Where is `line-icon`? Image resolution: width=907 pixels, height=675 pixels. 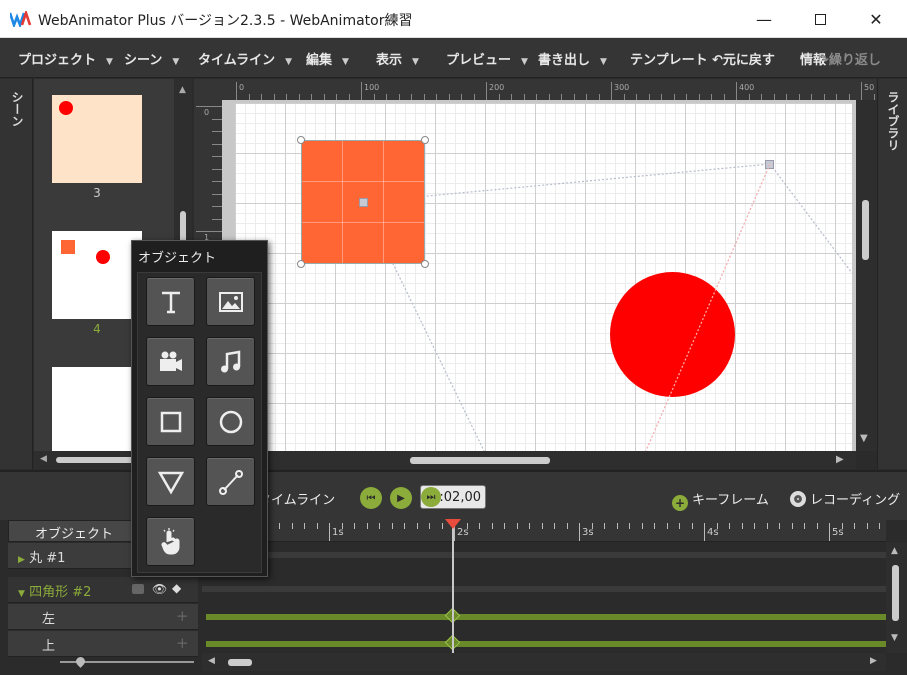 line-icon is located at coordinates (230, 482).